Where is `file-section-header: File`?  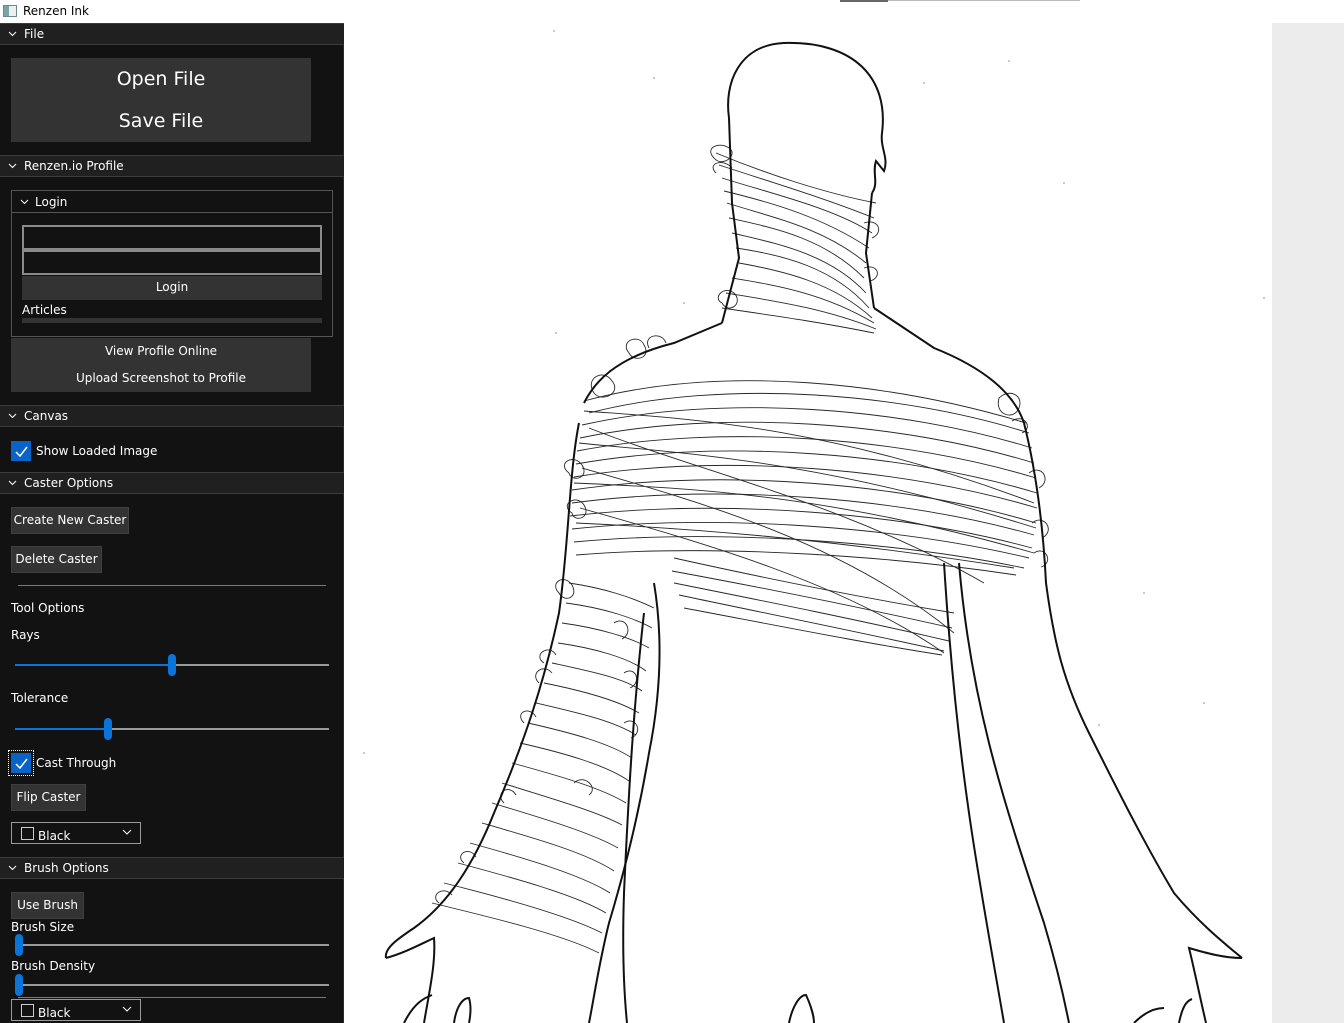 file-section-header: File is located at coordinates (172, 34).